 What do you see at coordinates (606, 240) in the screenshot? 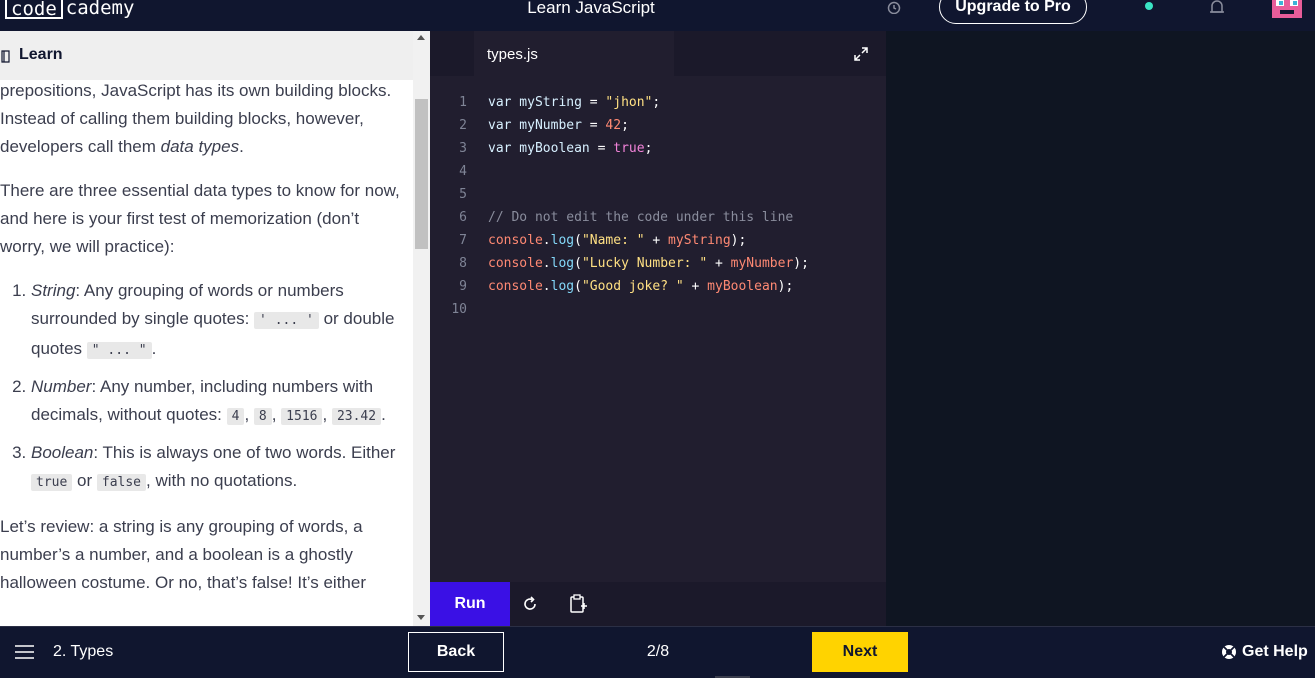
I see `code-content: console.log("Name: " + myString);` at bounding box center [606, 240].